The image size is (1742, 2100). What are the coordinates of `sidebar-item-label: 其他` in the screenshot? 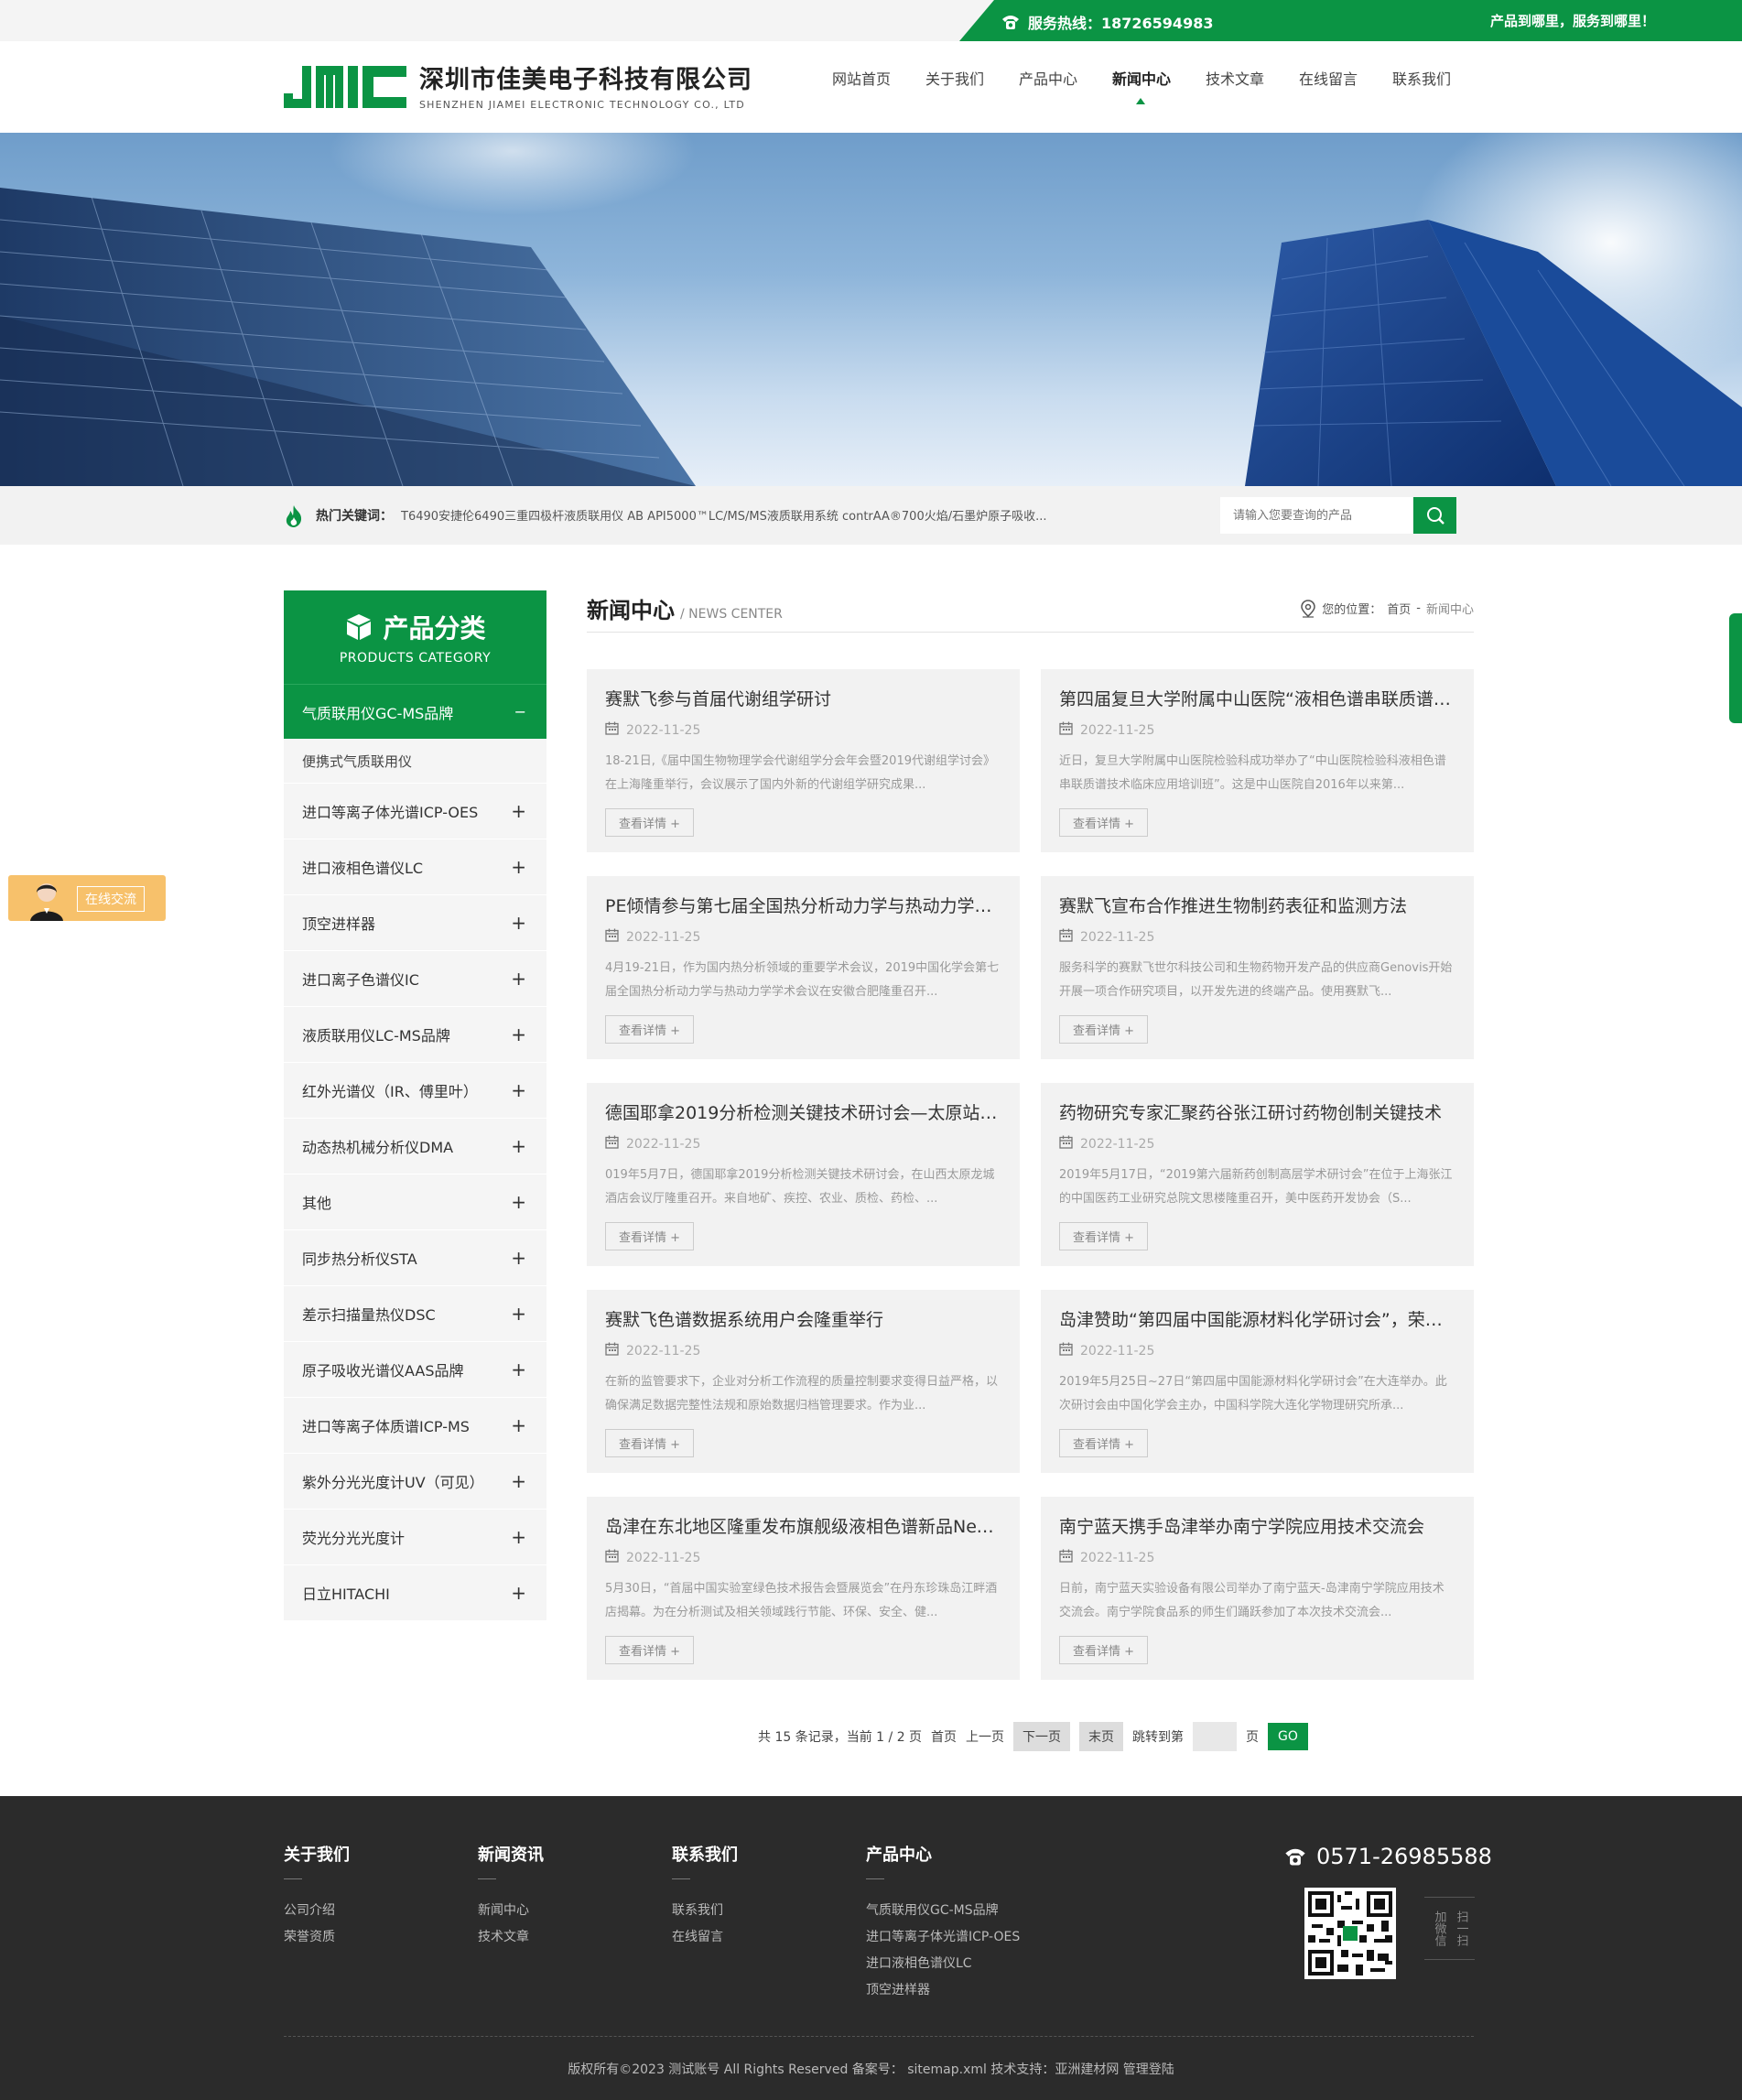 It's located at (317, 1204).